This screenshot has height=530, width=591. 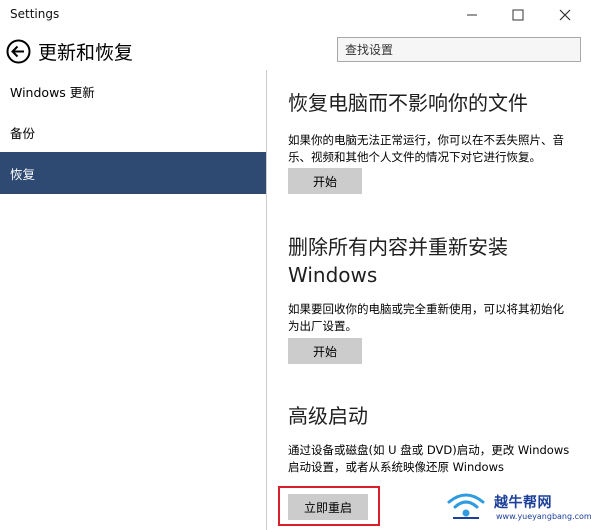 I want to click on sidebar-item-windows-update: Windows 更新, so click(x=133, y=91).